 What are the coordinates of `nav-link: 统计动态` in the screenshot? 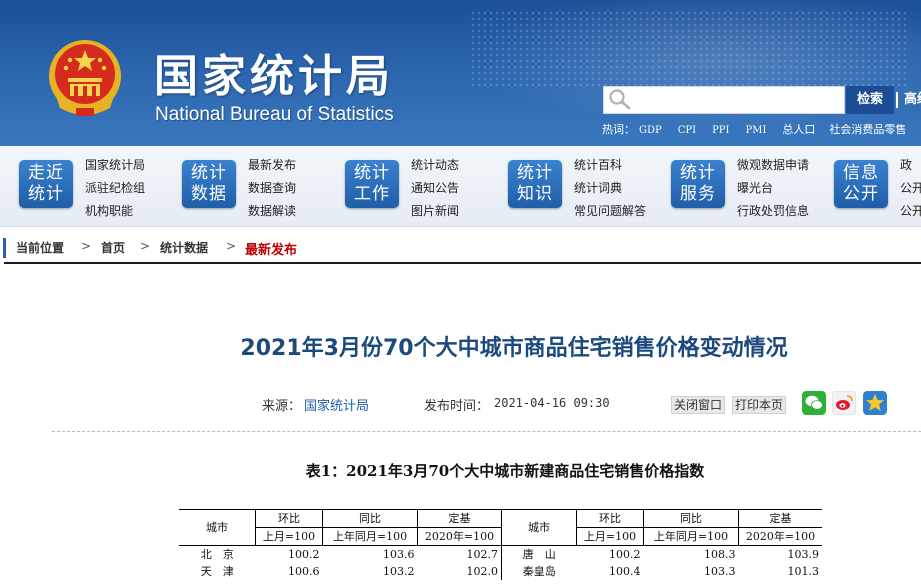 It's located at (435, 165).